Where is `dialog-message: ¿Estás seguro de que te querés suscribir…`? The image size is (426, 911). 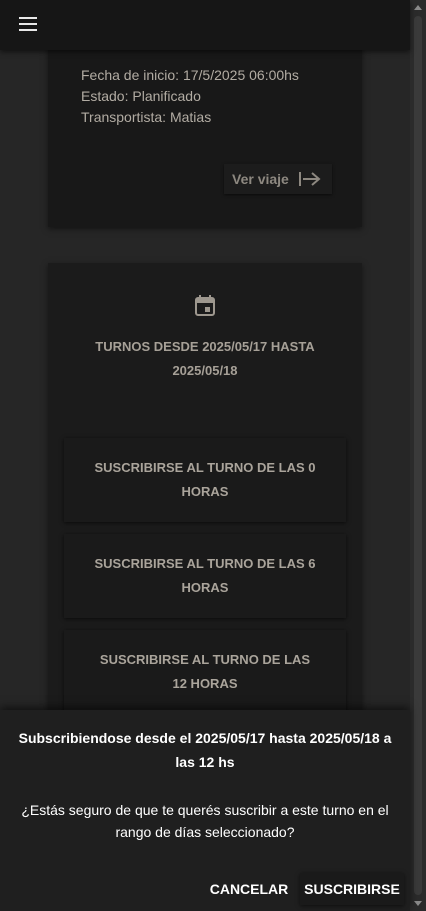
dialog-message: ¿Estás seguro de que te querés suscribir… is located at coordinates (205, 821).